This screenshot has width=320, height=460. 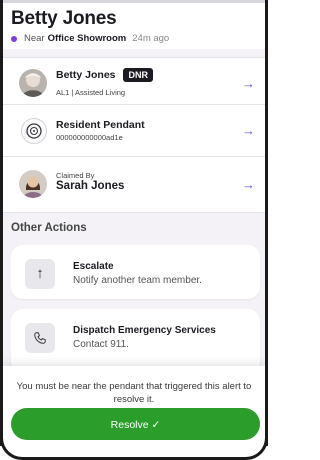 I want to click on location-name: Office Showroom, so click(x=87, y=38).